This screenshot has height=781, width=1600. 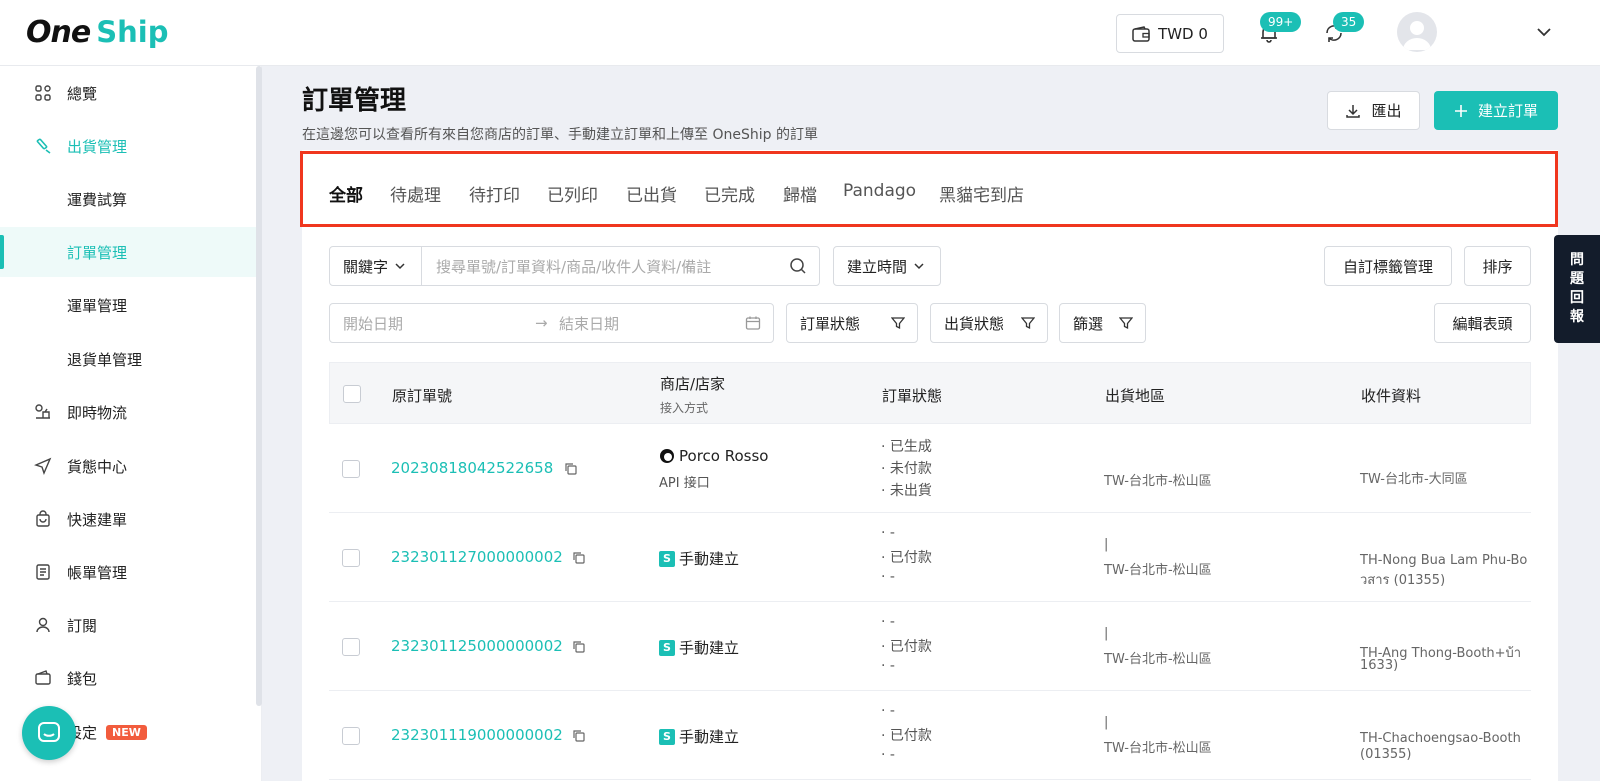 What do you see at coordinates (49, 733) in the screenshot?
I see `chat-launcher-button` at bounding box center [49, 733].